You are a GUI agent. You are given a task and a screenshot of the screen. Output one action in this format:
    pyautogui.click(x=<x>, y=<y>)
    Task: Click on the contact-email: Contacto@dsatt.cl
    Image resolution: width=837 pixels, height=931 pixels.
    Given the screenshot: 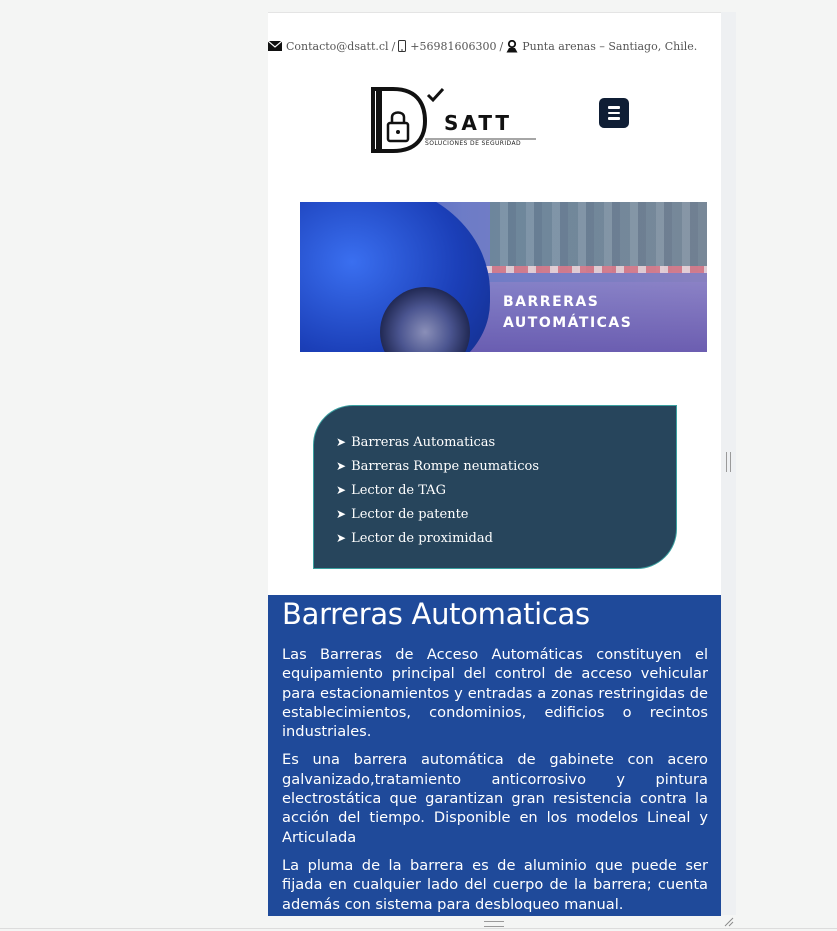 What is the action you would take?
    pyautogui.click(x=337, y=46)
    